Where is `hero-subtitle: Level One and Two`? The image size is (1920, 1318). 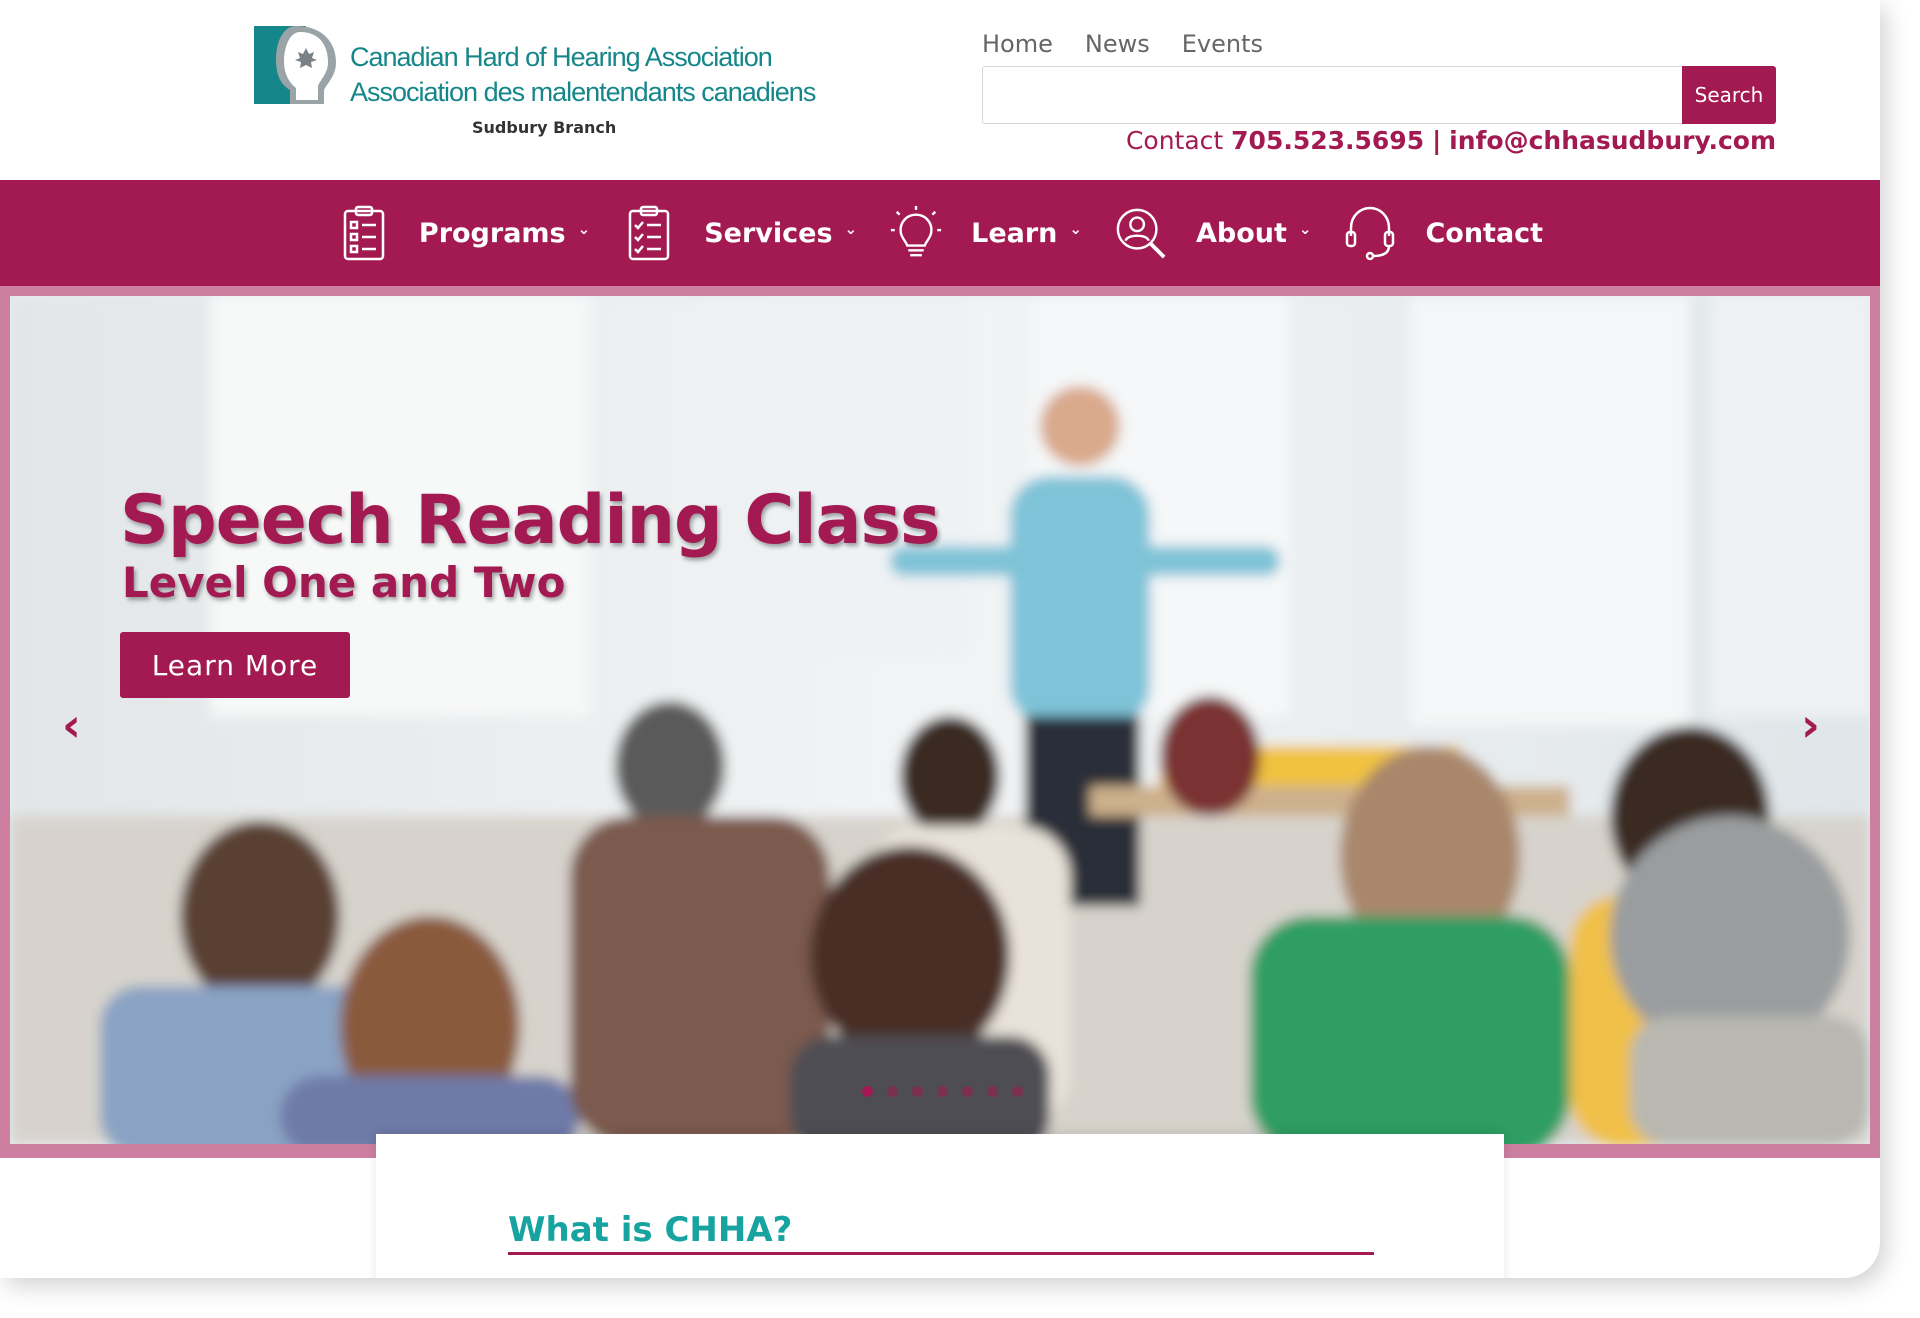 hero-subtitle: Level One and Two is located at coordinates (344, 582).